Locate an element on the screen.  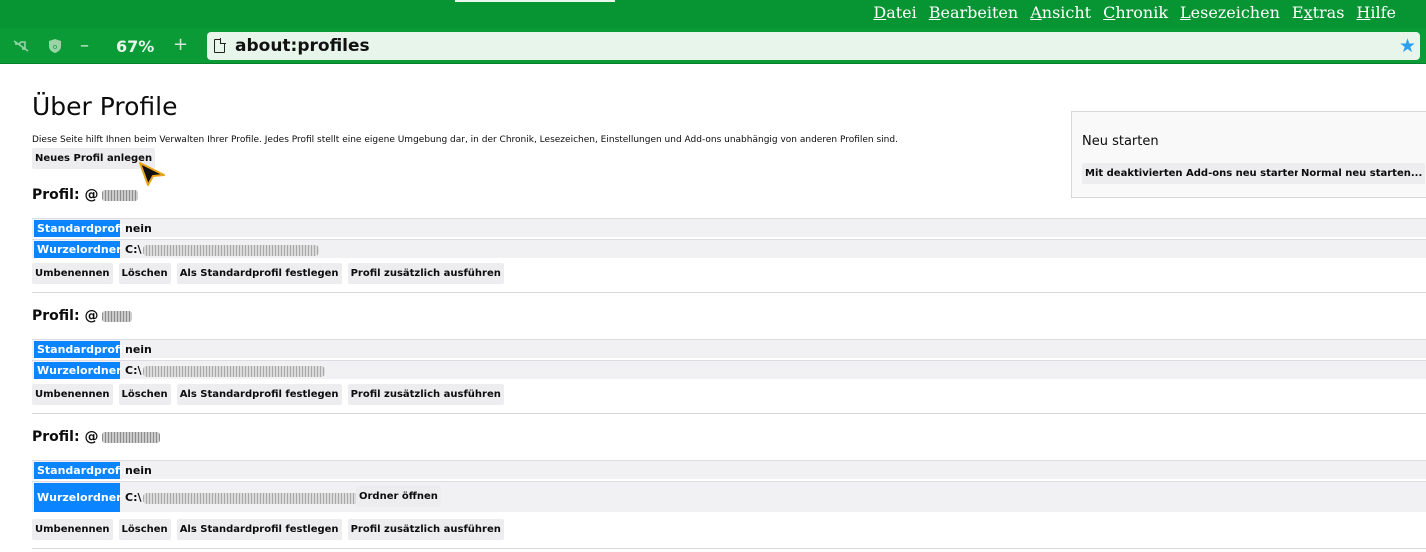
menu-extras: Extras is located at coordinates (1318, 13).